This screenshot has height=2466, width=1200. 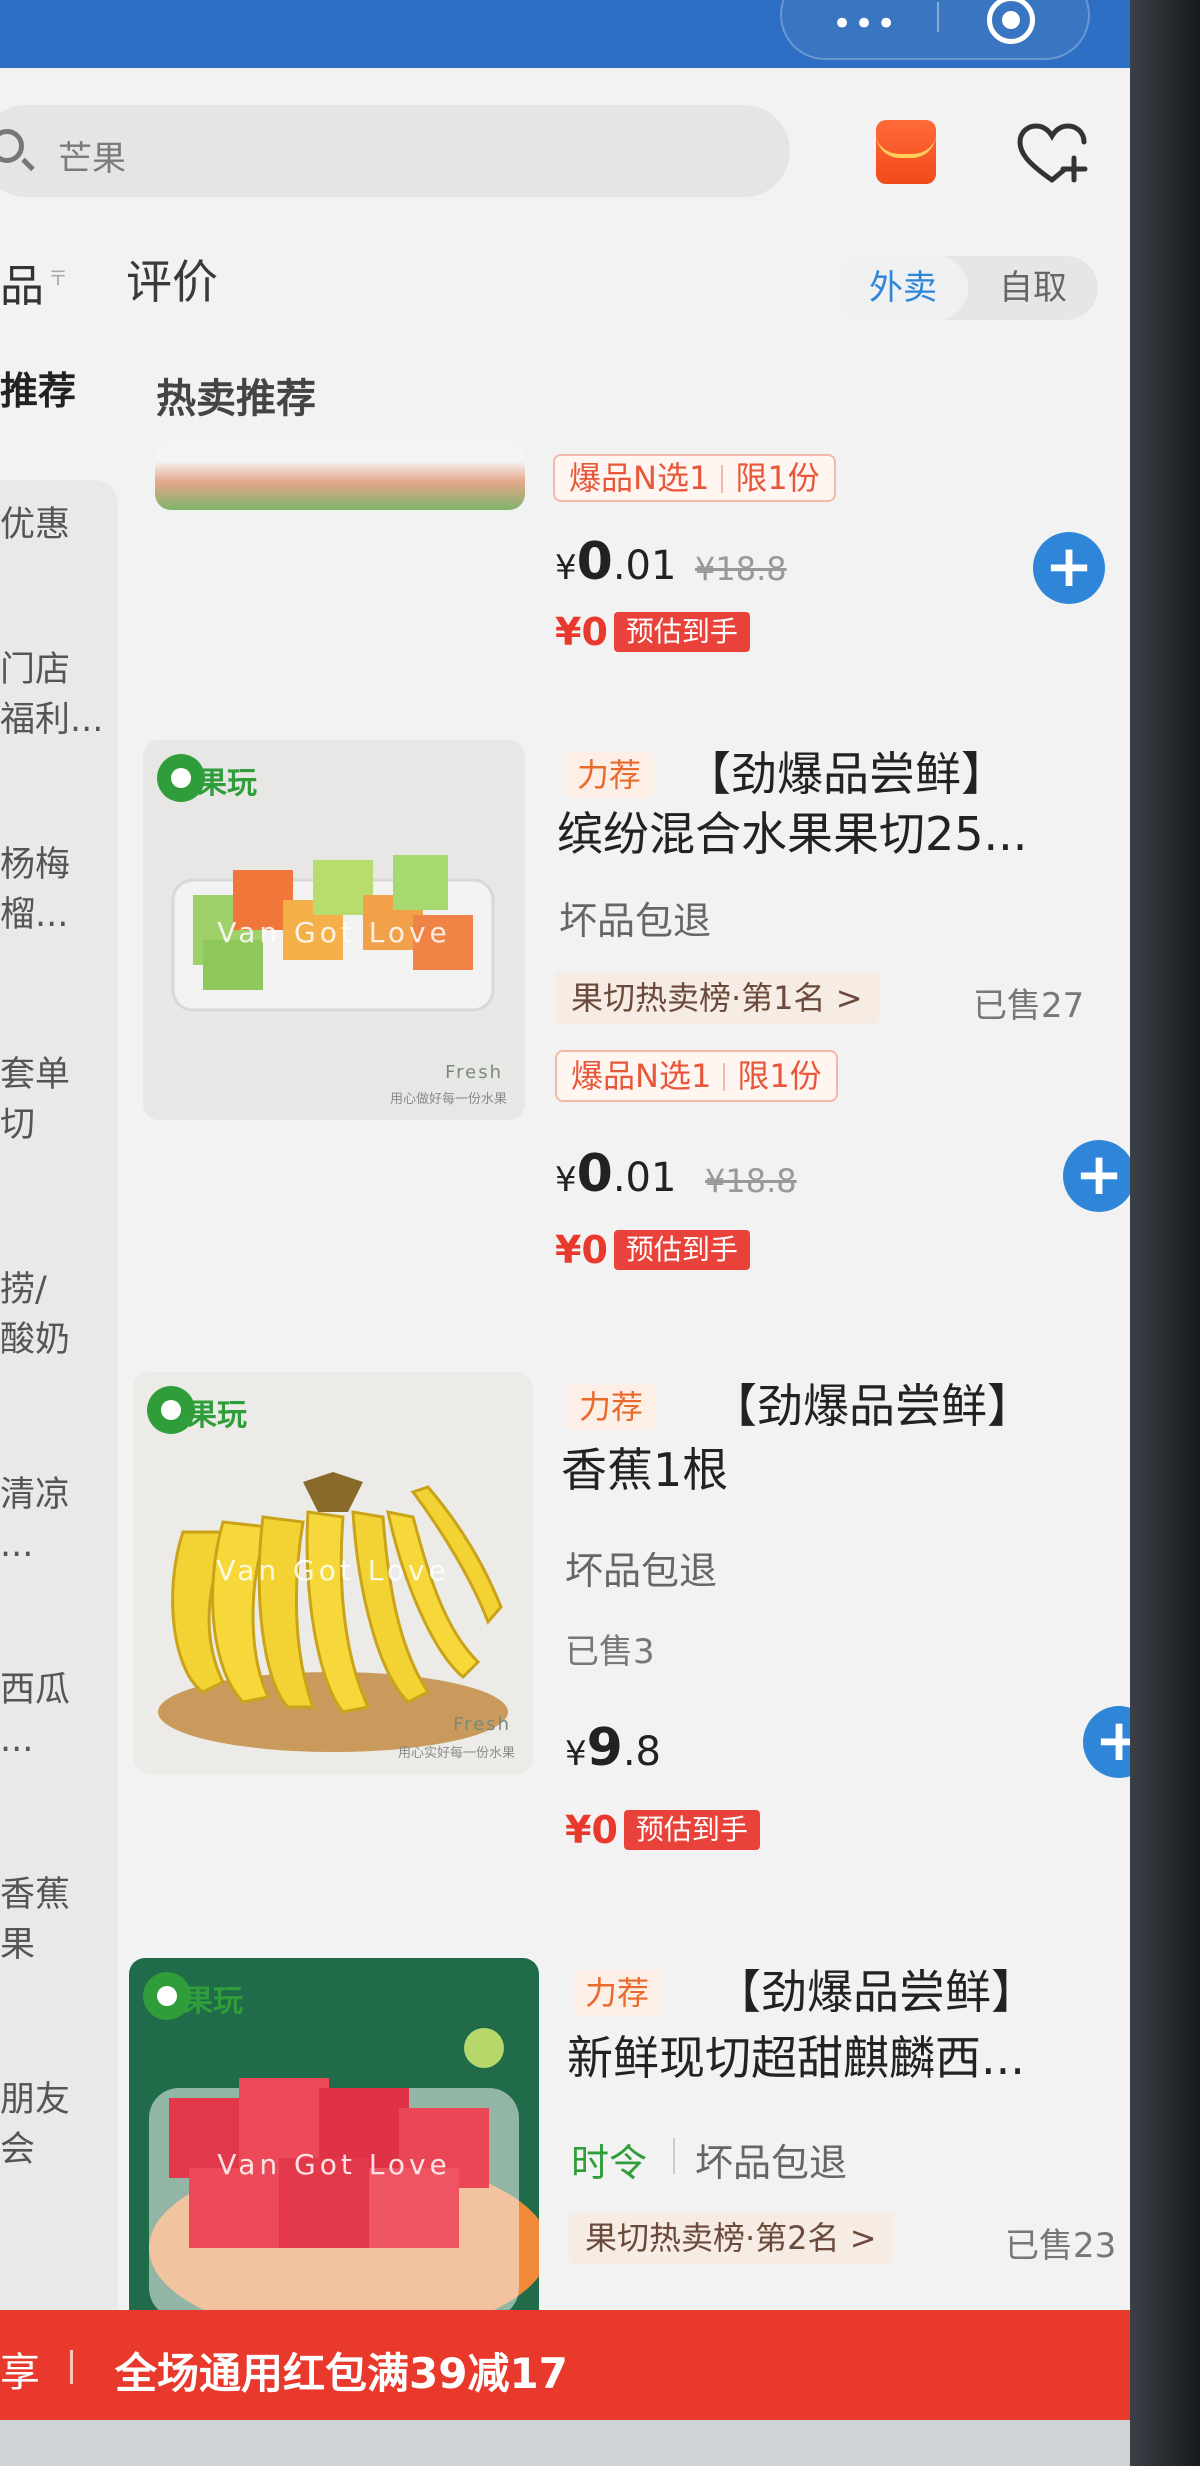 I want to click on capsule-divider, so click(x=938, y=17).